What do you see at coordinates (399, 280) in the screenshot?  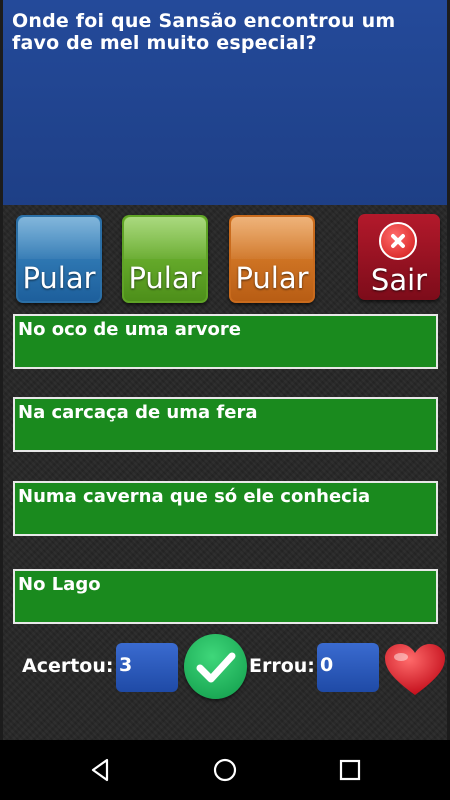 I see `exit-button-label: Sair` at bounding box center [399, 280].